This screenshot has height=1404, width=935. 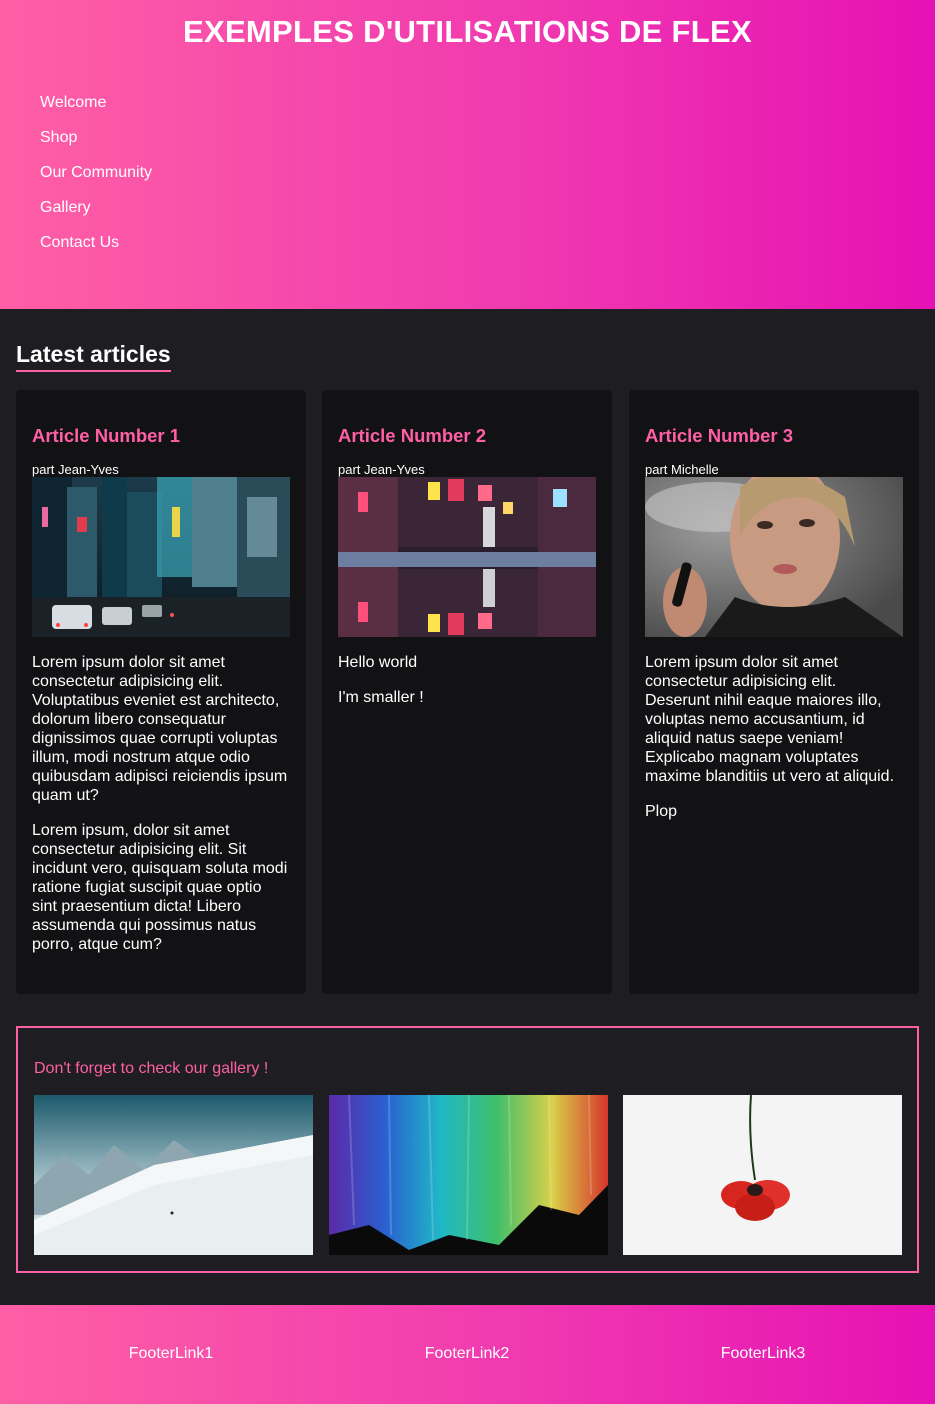 I want to click on site-title: EXEMPLES D'UTILISATIONS DE FLEX, so click(x=467, y=31).